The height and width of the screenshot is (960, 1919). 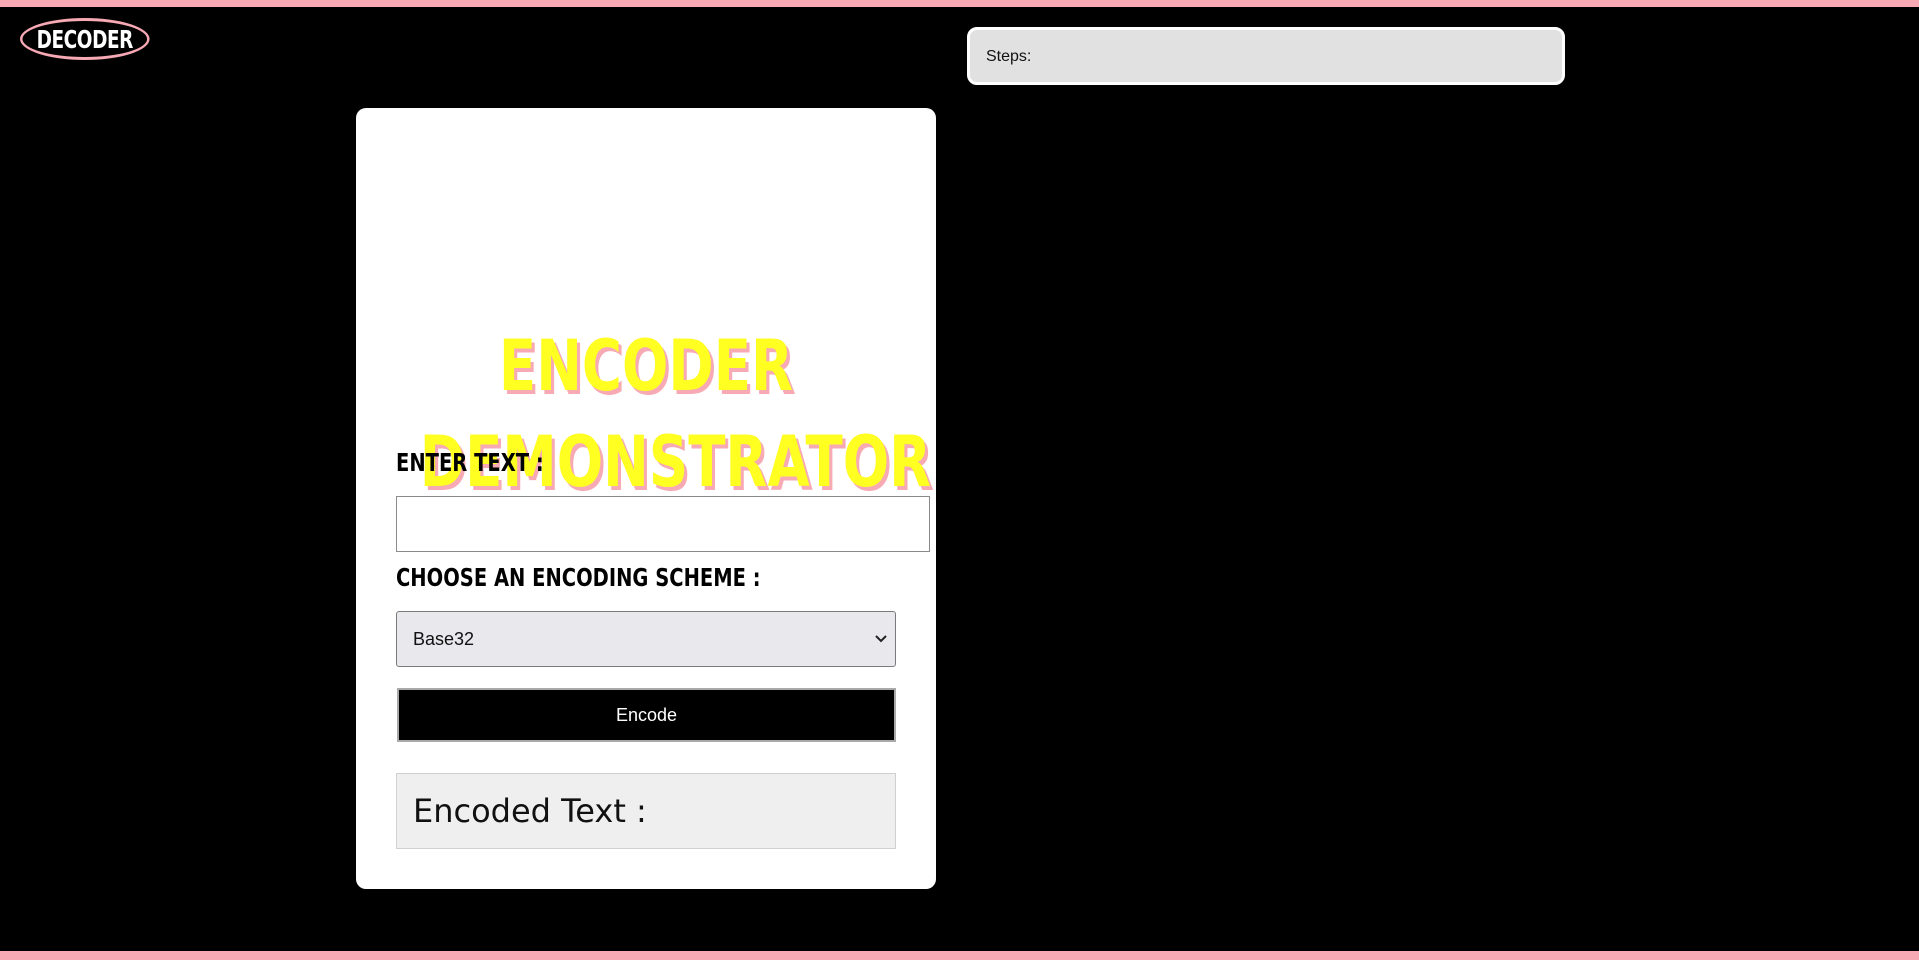 What do you see at coordinates (959, 3) in the screenshot?
I see `top-accent-bar` at bounding box center [959, 3].